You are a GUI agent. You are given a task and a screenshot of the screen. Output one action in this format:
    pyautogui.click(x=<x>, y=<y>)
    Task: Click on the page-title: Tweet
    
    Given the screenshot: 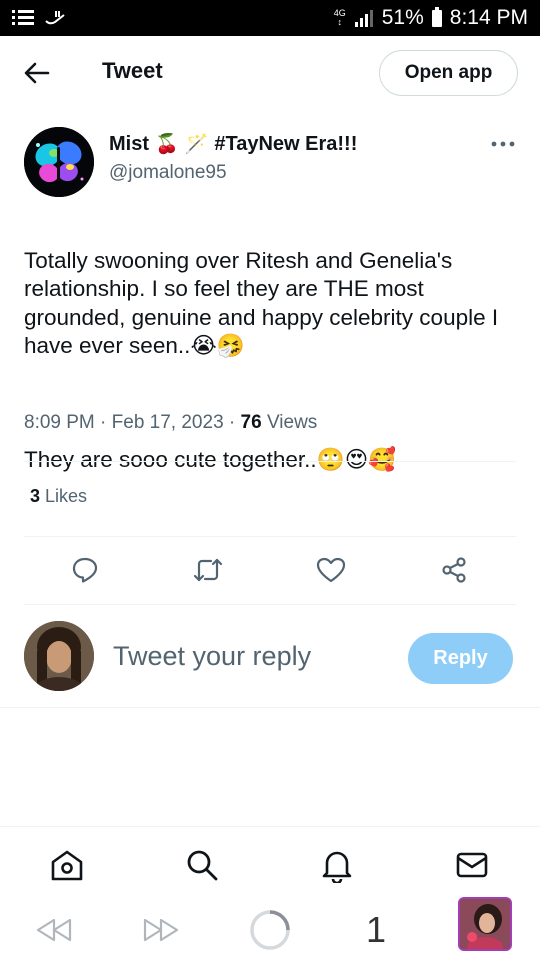 What is the action you would take?
    pyautogui.click(x=132, y=70)
    